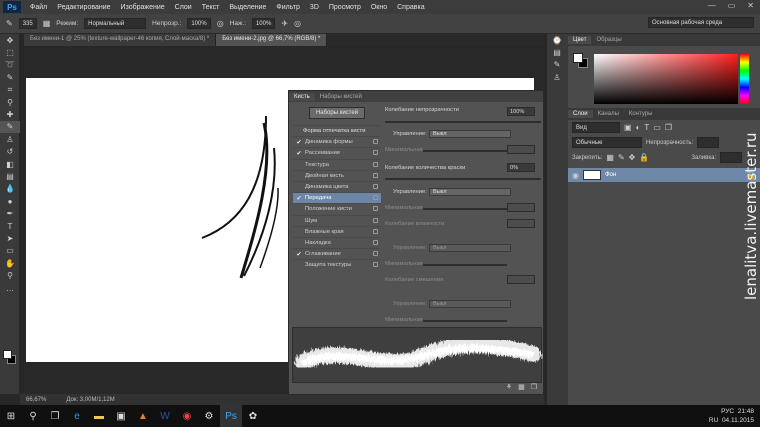  I want to click on option-protect-texture: Защита текстуры, so click(337, 264).